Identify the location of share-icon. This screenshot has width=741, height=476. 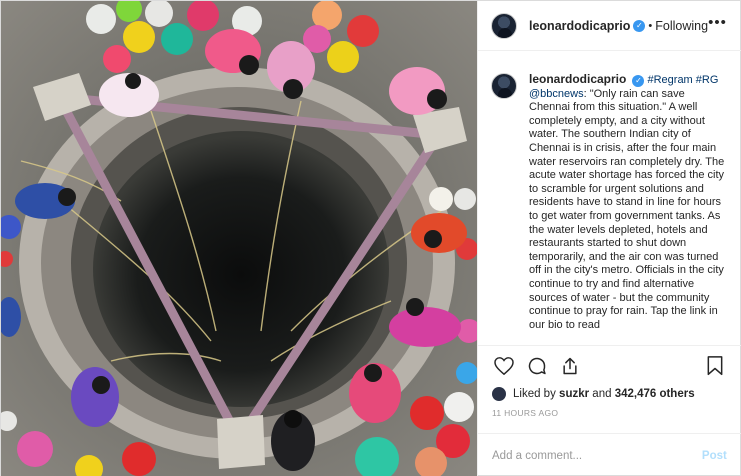
(570, 365).